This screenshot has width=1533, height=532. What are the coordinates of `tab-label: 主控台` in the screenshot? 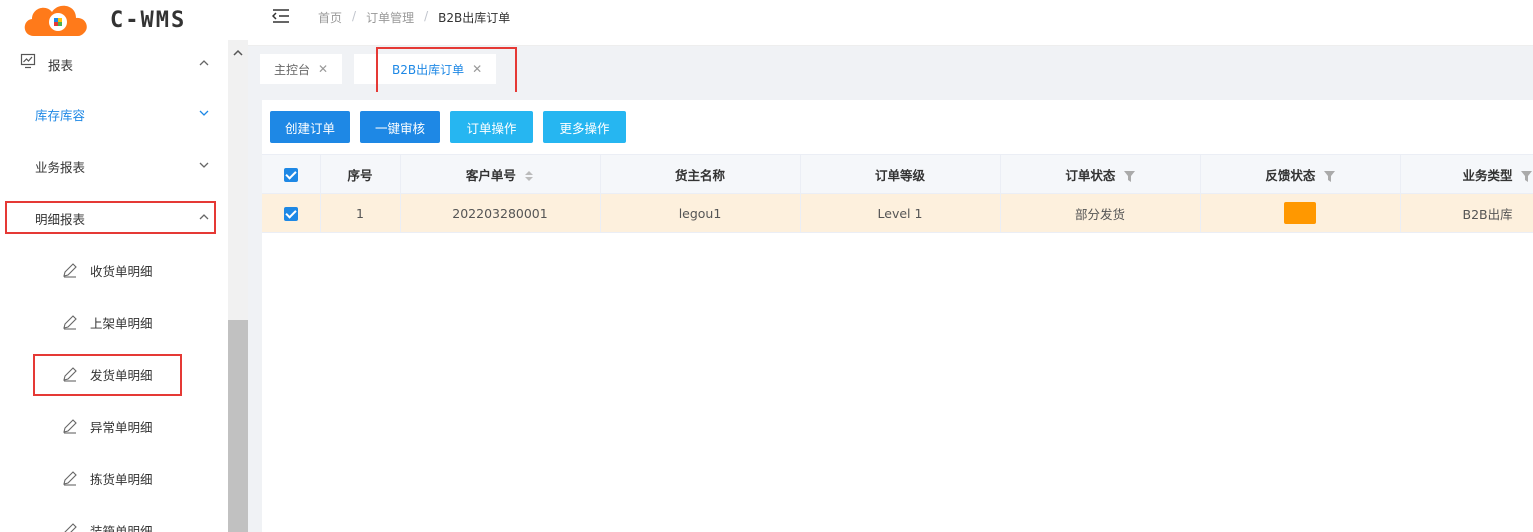 It's located at (292, 69).